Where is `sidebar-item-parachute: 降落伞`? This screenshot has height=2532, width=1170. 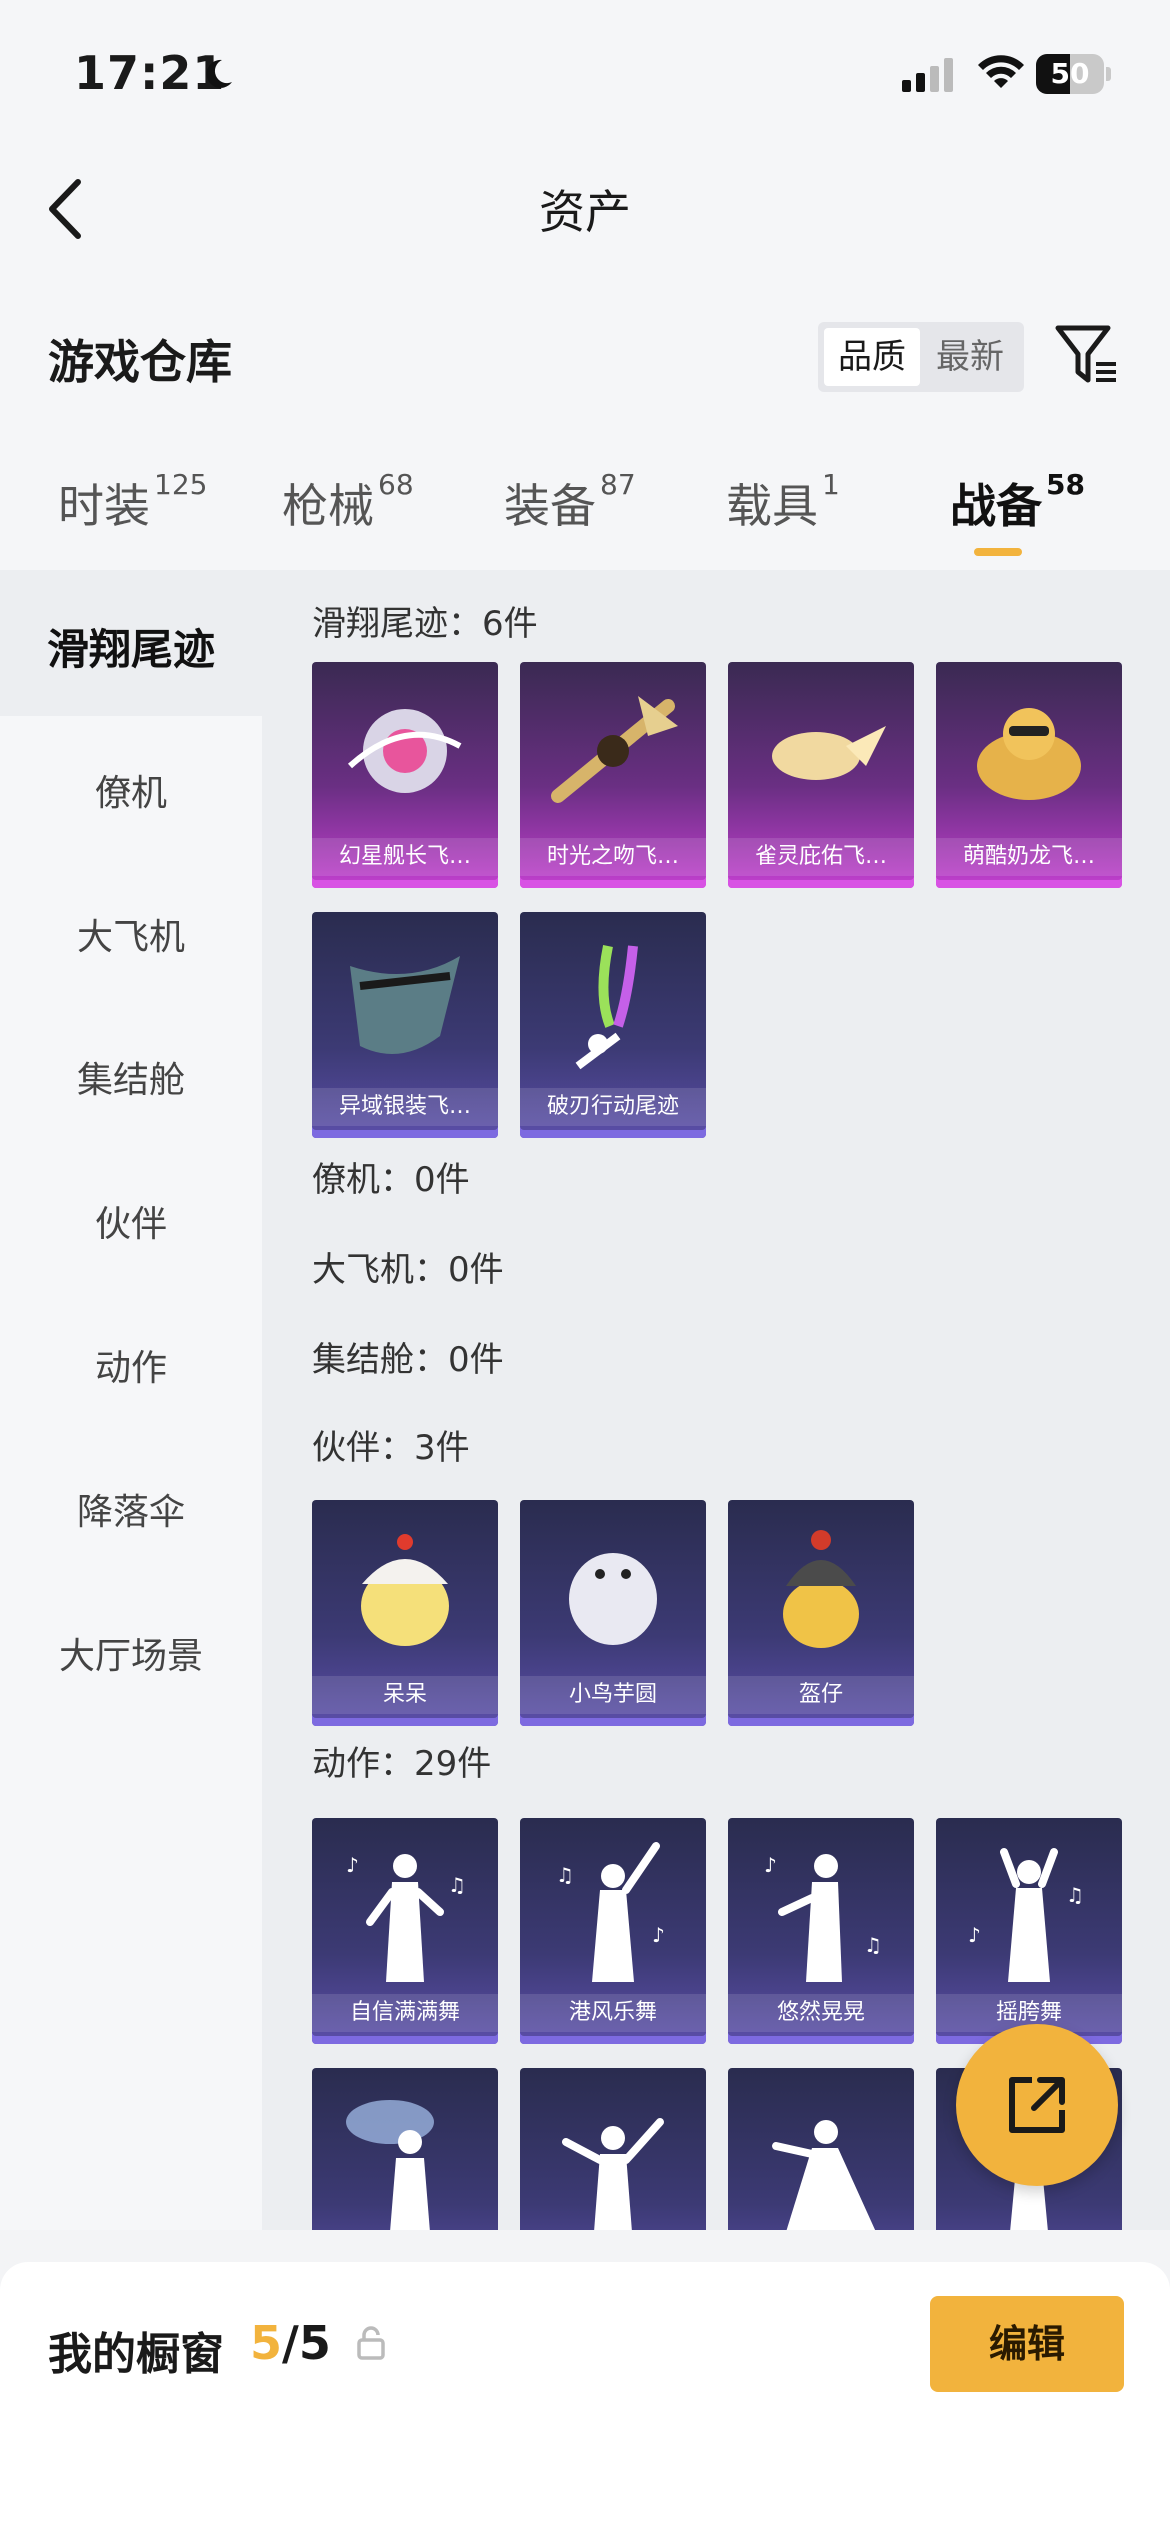 sidebar-item-parachute: 降落伞 is located at coordinates (131, 1509).